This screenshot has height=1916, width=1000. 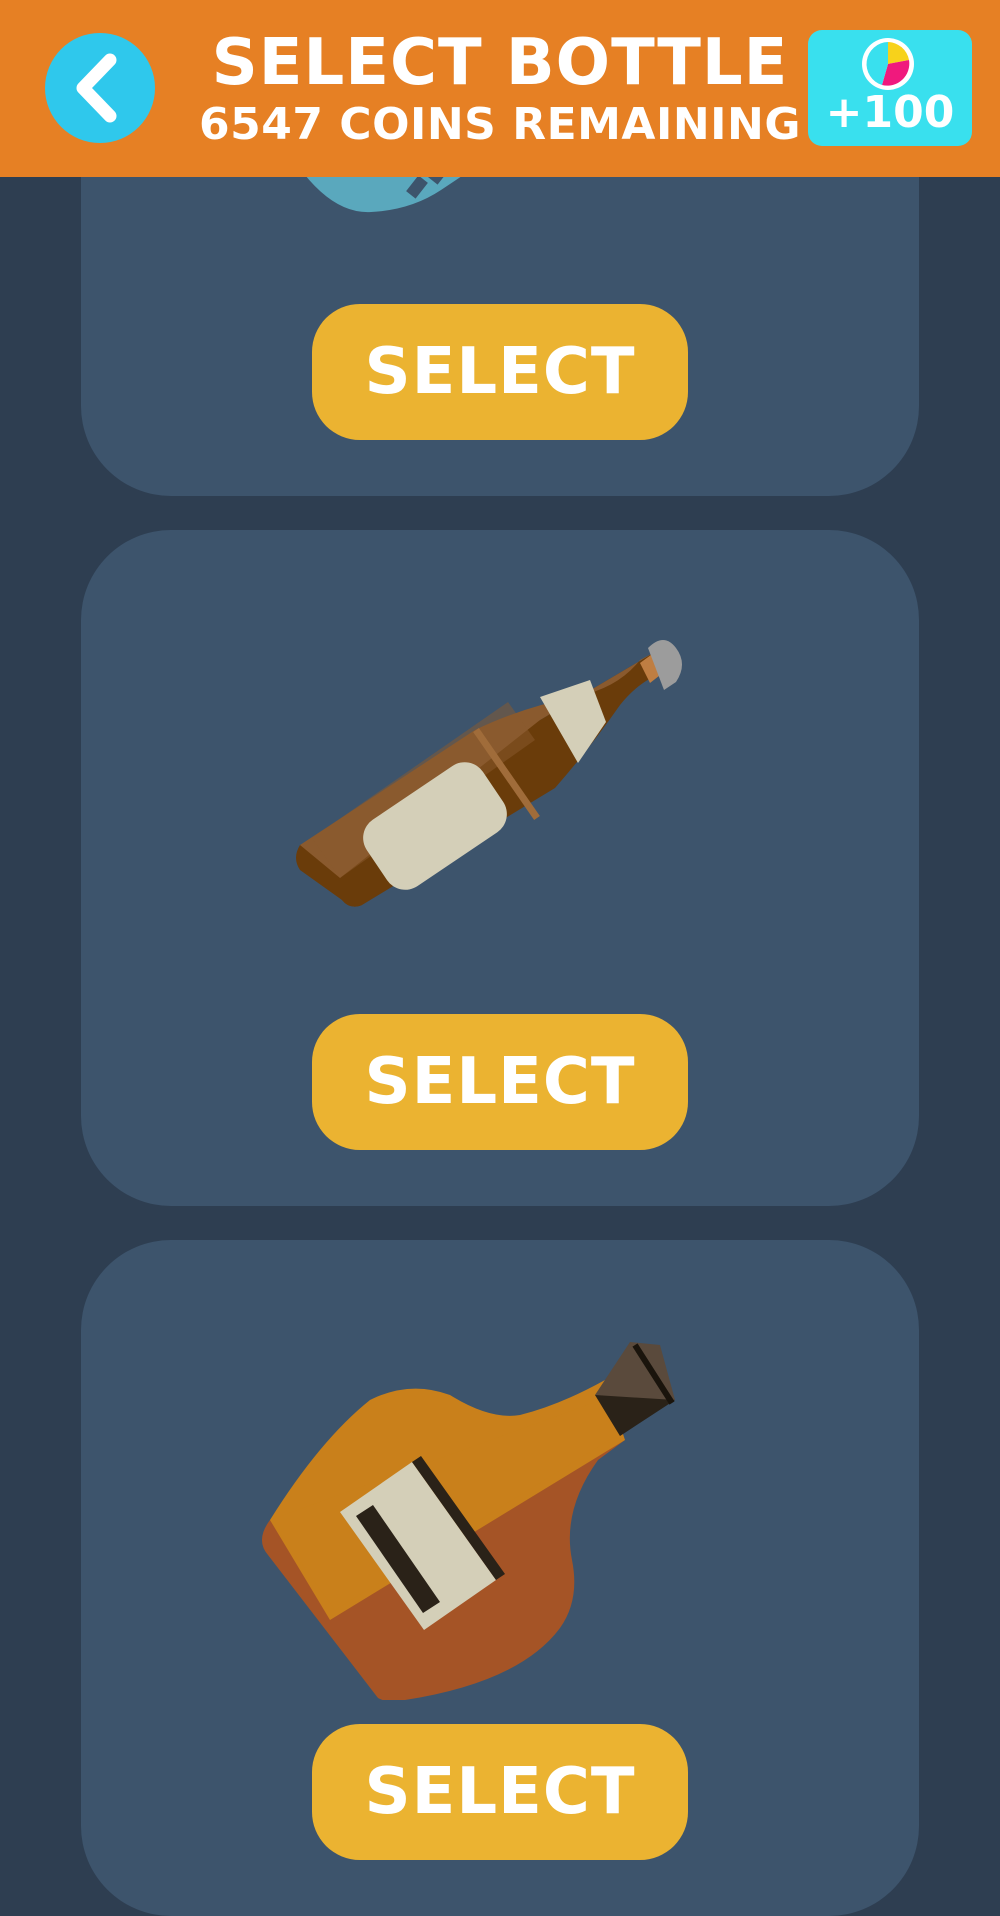 I want to click on pie-chart-icon, so click(x=888, y=64).